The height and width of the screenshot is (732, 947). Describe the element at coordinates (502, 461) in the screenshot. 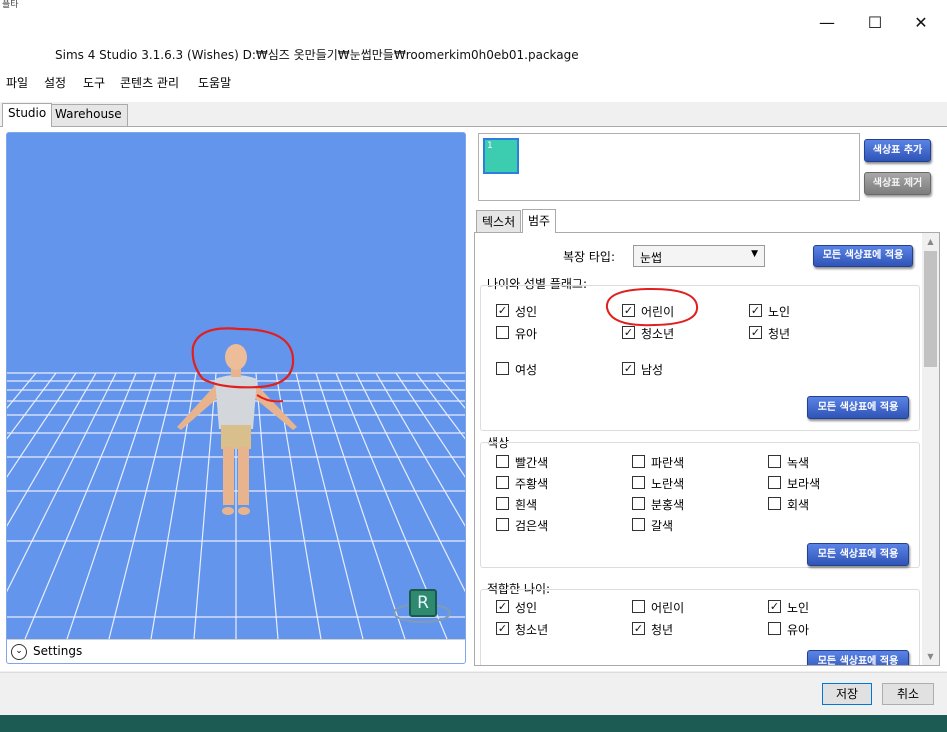

I see `checkbox-color-red` at that location.